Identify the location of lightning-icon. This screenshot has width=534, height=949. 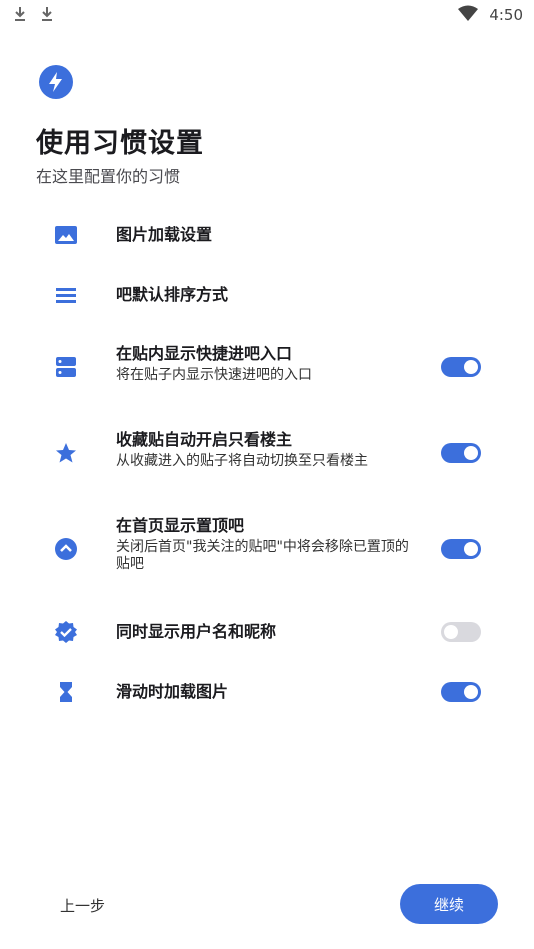
(56, 82).